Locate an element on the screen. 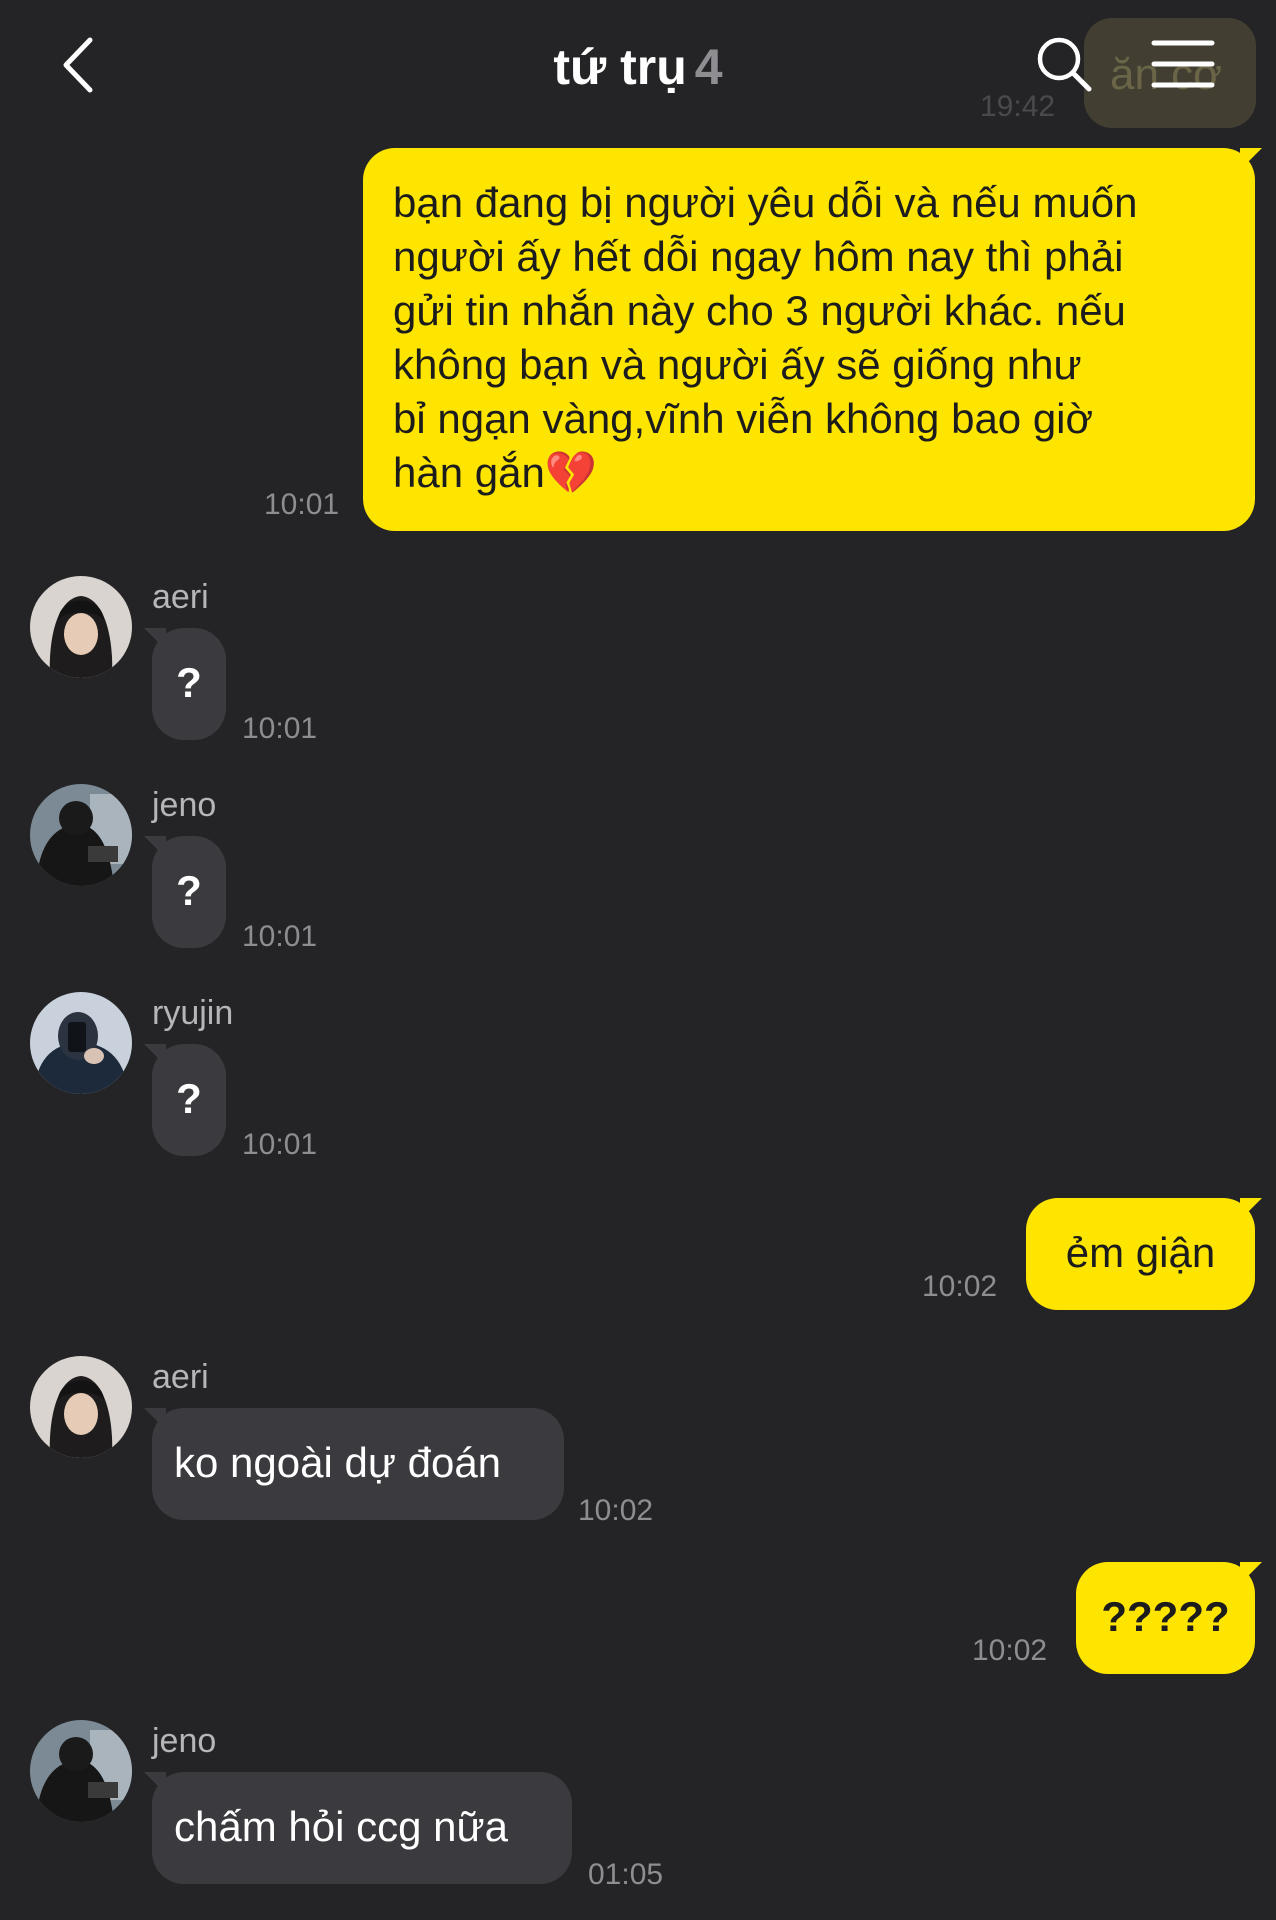  message-text: ????? is located at coordinates (1165, 1616).